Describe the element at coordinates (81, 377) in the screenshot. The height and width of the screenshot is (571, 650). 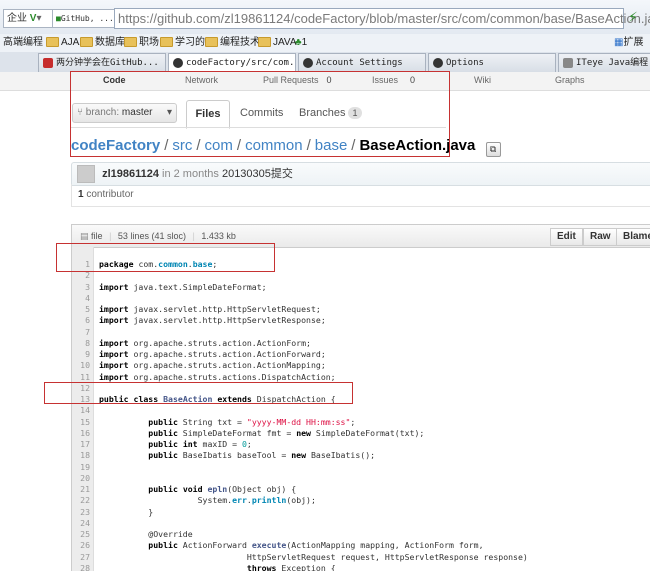
I see `line-number: 11` at that location.